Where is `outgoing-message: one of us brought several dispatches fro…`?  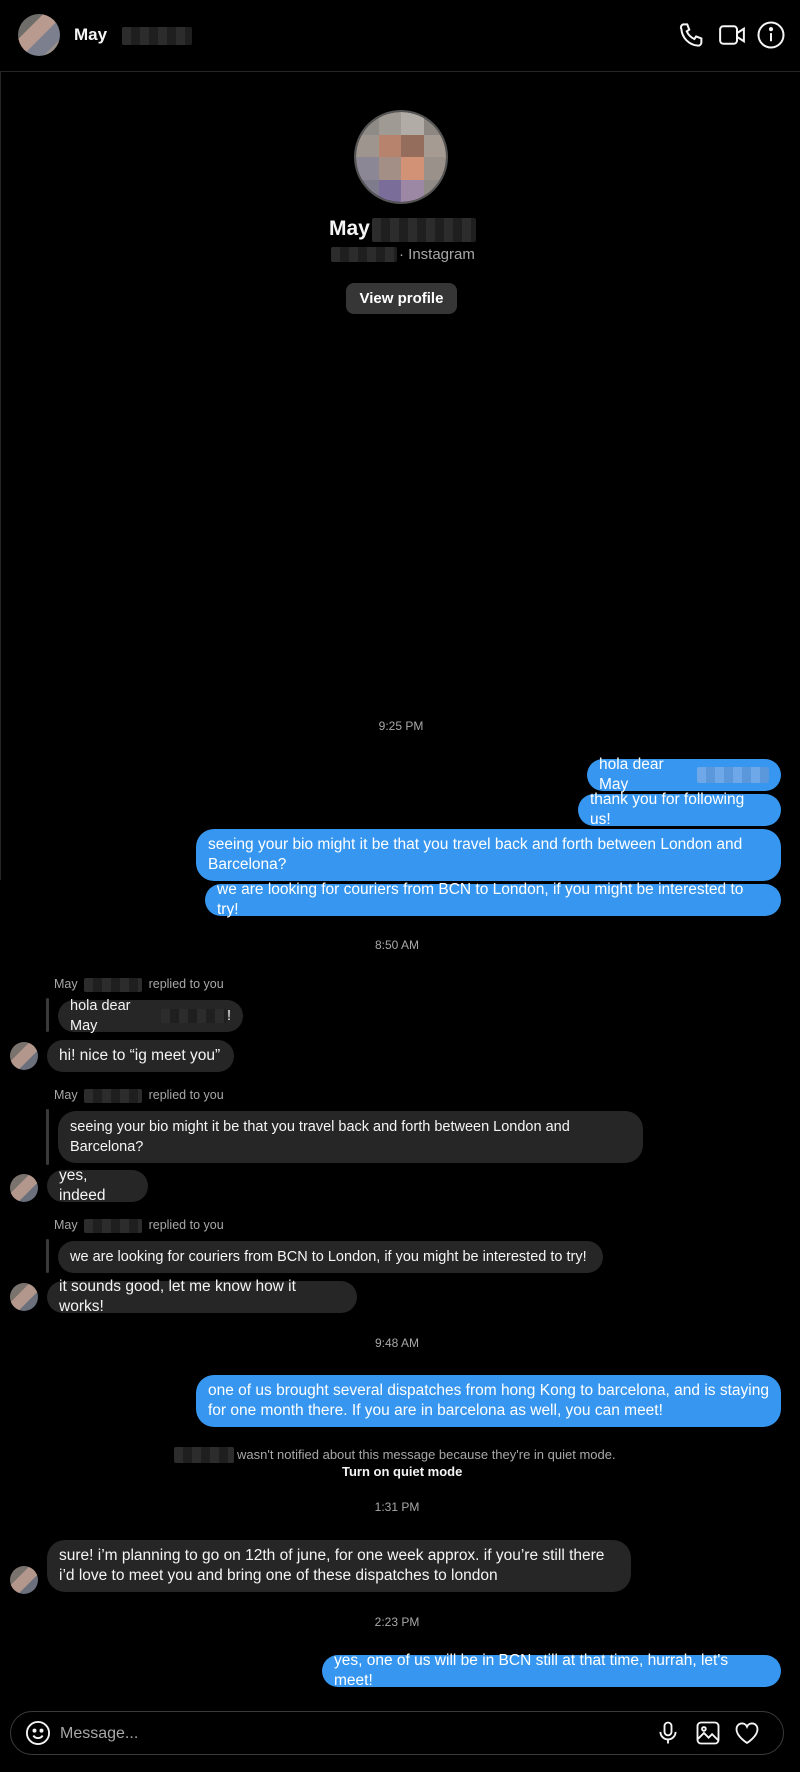 outgoing-message: one of us brought several dispatches fro… is located at coordinates (488, 1401).